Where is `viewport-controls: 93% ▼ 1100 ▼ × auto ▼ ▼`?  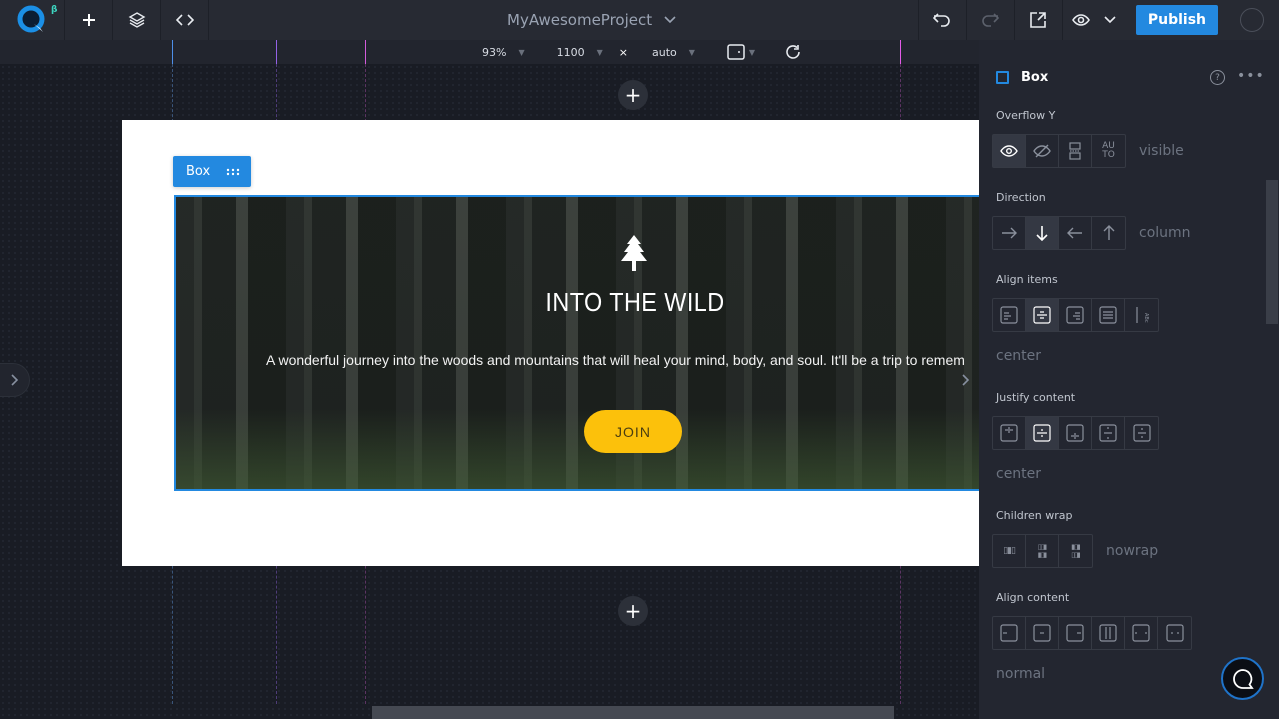
viewport-controls: 93% ▼ 1100 ▼ × auto ▼ ▼ is located at coordinates (635, 52).